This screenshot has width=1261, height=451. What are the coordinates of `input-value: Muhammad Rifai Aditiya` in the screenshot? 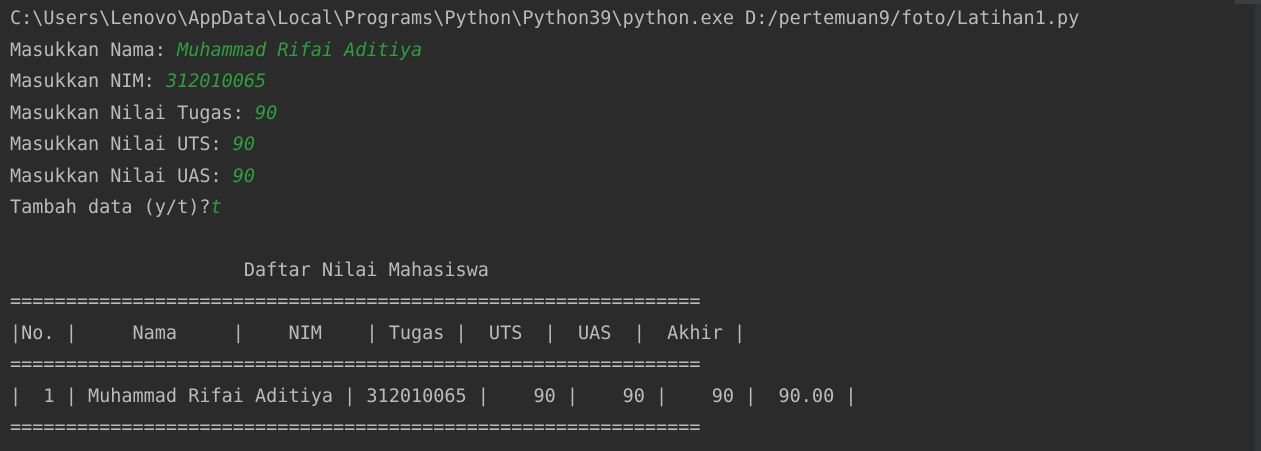 It's located at (300, 50).